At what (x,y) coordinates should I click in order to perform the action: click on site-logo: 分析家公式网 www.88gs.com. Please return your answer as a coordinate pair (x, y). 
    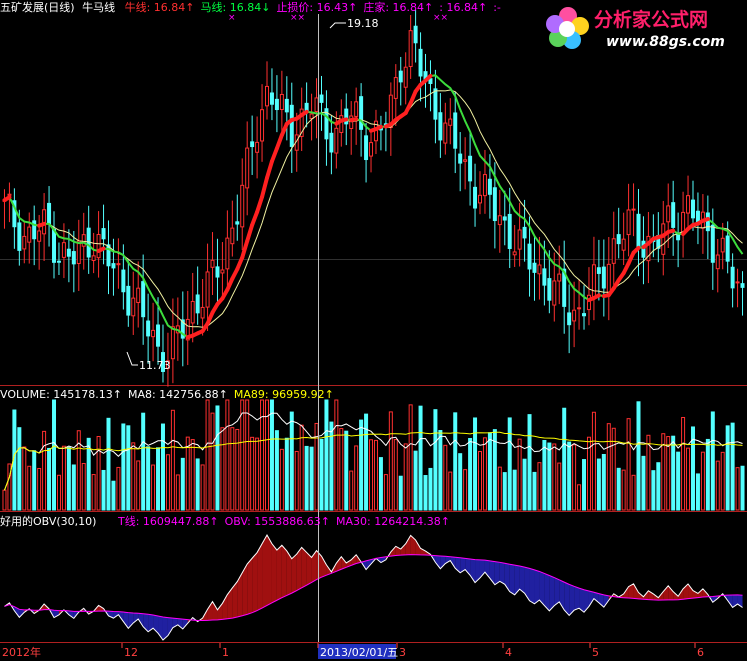
    Looking at the image, I should click on (635, 28).